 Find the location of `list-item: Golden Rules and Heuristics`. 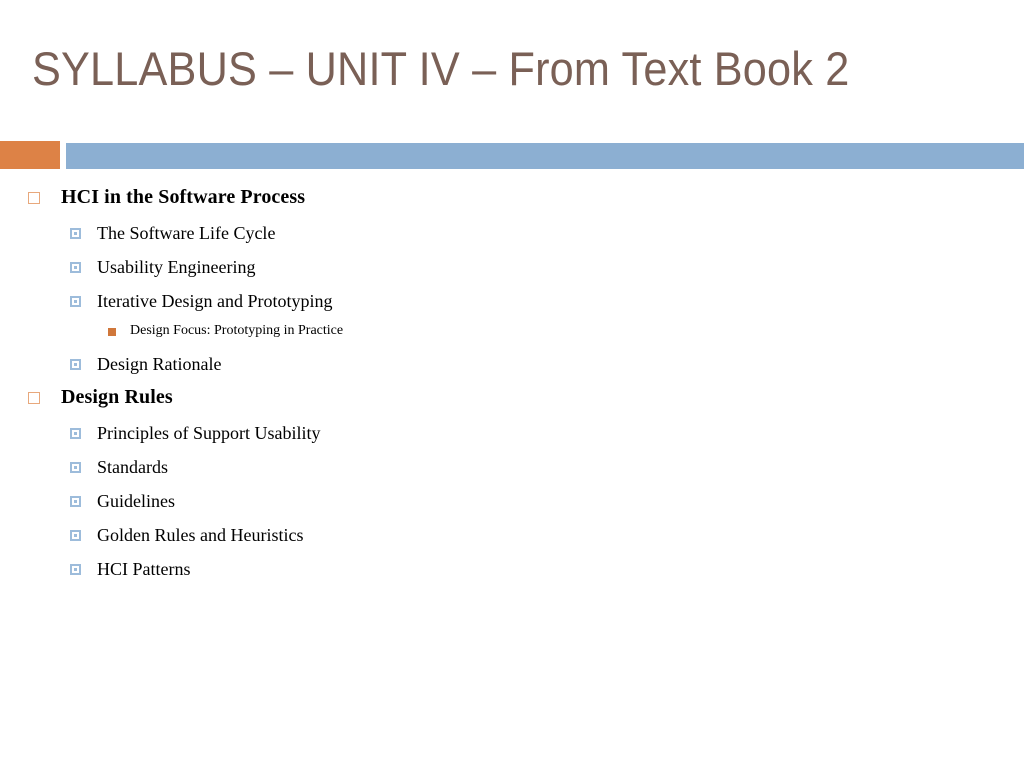

list-item: Golden Rules and Heuristics is located at coordinates (512, 536).